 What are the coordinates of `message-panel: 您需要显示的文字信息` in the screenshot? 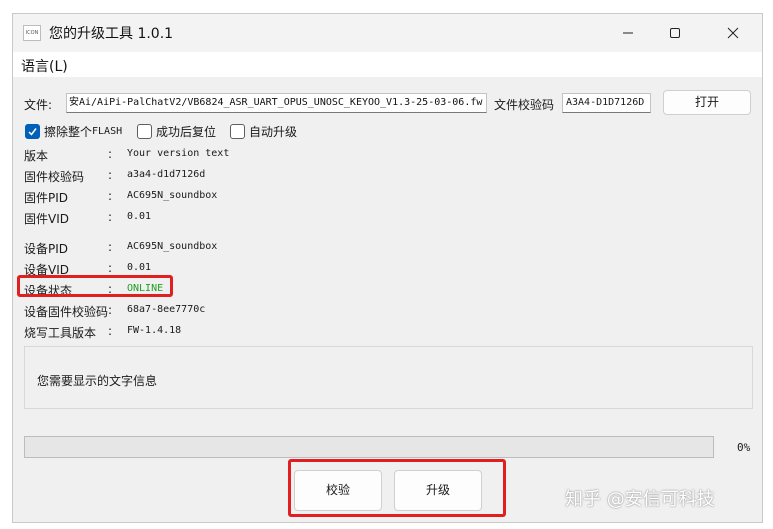 It's located at (388, 377).